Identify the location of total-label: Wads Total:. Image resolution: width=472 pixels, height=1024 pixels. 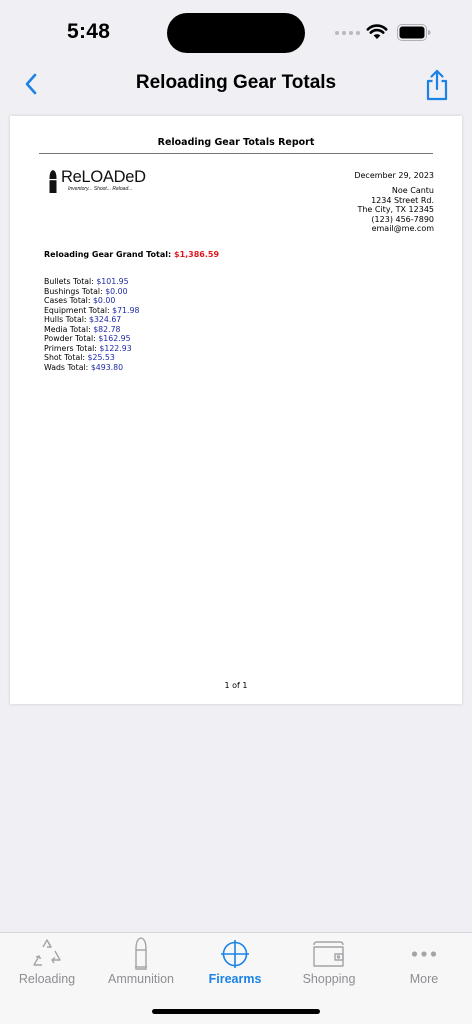
(66, 367).